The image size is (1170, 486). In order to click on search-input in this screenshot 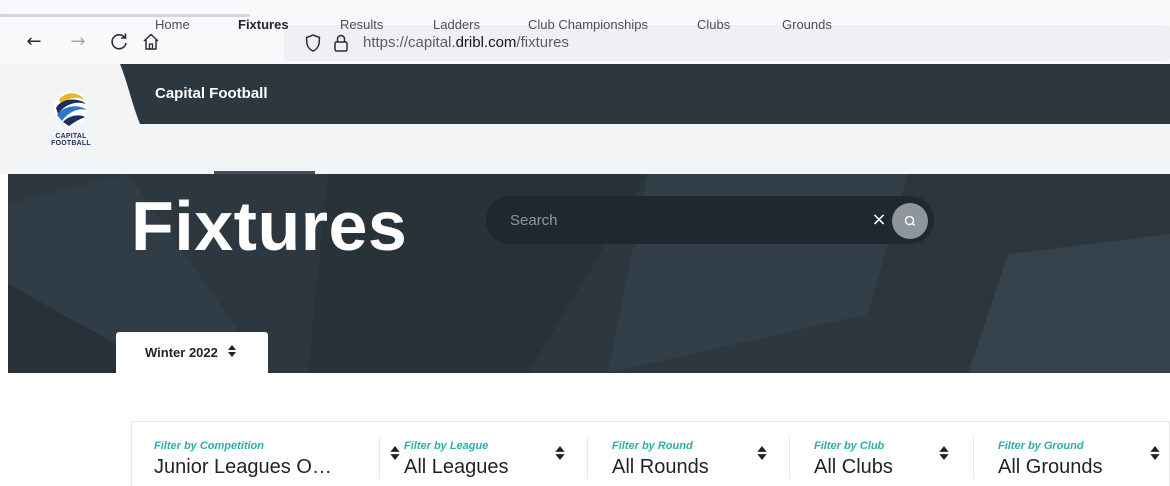, I will do `click(680, 220)`.